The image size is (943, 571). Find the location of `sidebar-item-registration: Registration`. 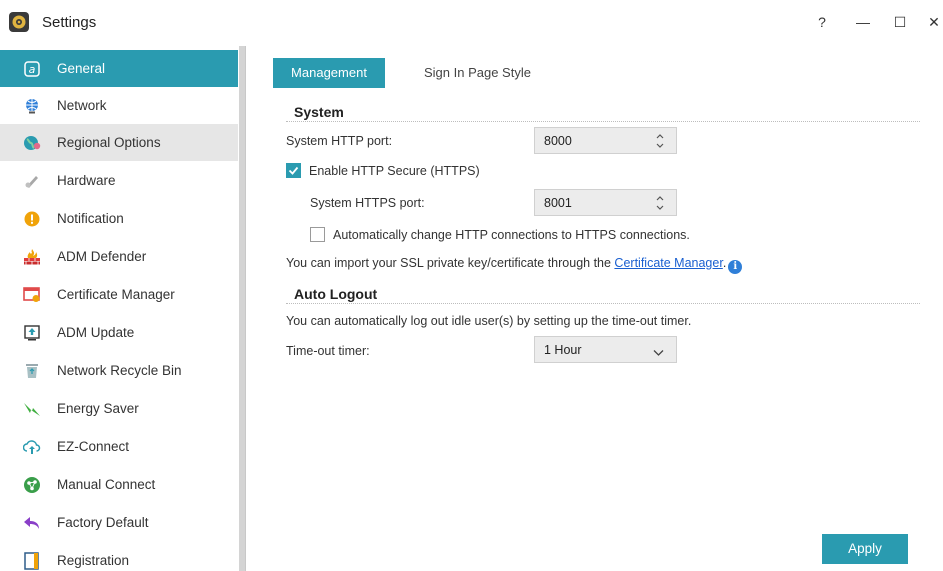

sidebar-item-registration: Registration is located at coordinates (119, 556).